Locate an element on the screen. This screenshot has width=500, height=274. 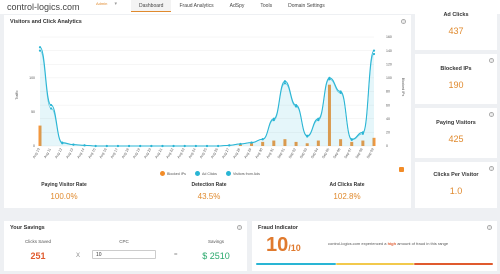
clicks-per-visitor-card: ? Clicks Per Visitor 1.0 is located at coordinates (456, 185).